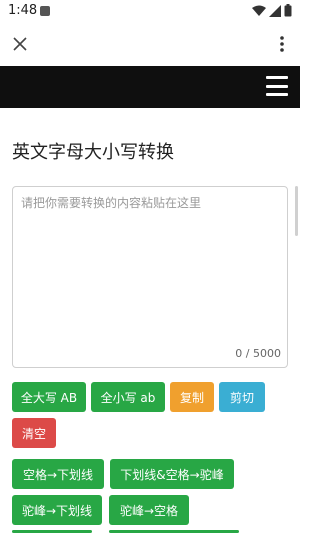 This screenshot has height=533, width=320. What do you see at coordinates (242, 397) in the screenshot?
I see `cut-button: 剪切` at bounding box center [242, 397].